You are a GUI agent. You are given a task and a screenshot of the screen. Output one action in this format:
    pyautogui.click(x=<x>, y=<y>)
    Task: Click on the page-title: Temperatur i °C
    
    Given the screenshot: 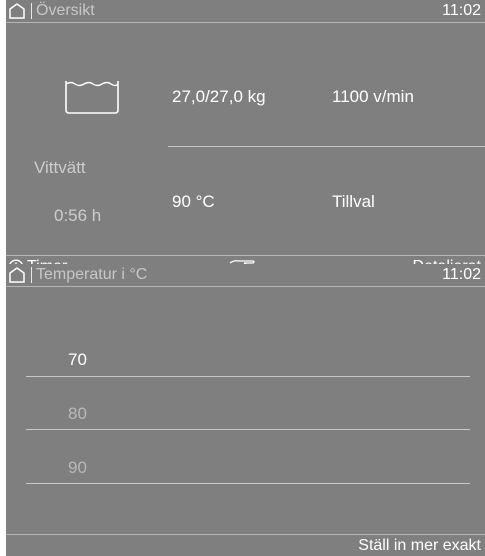 What is the action you would take?
    pyautogui.click(x=92, y=274)
    